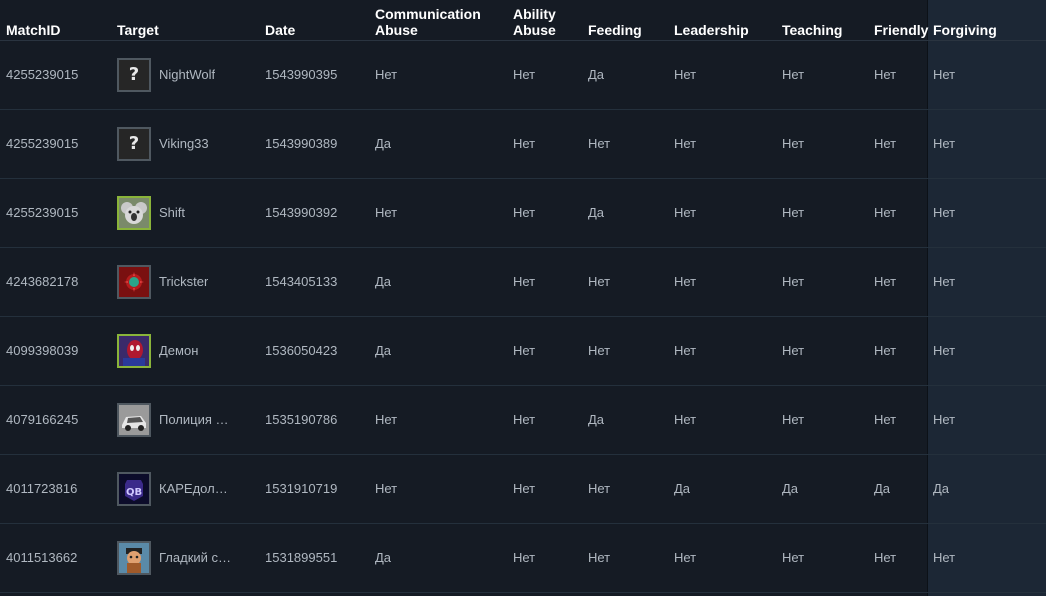 This screenshot has height=596, width=1046. I want to click on cell-target: Trickster, so click(180, 282).